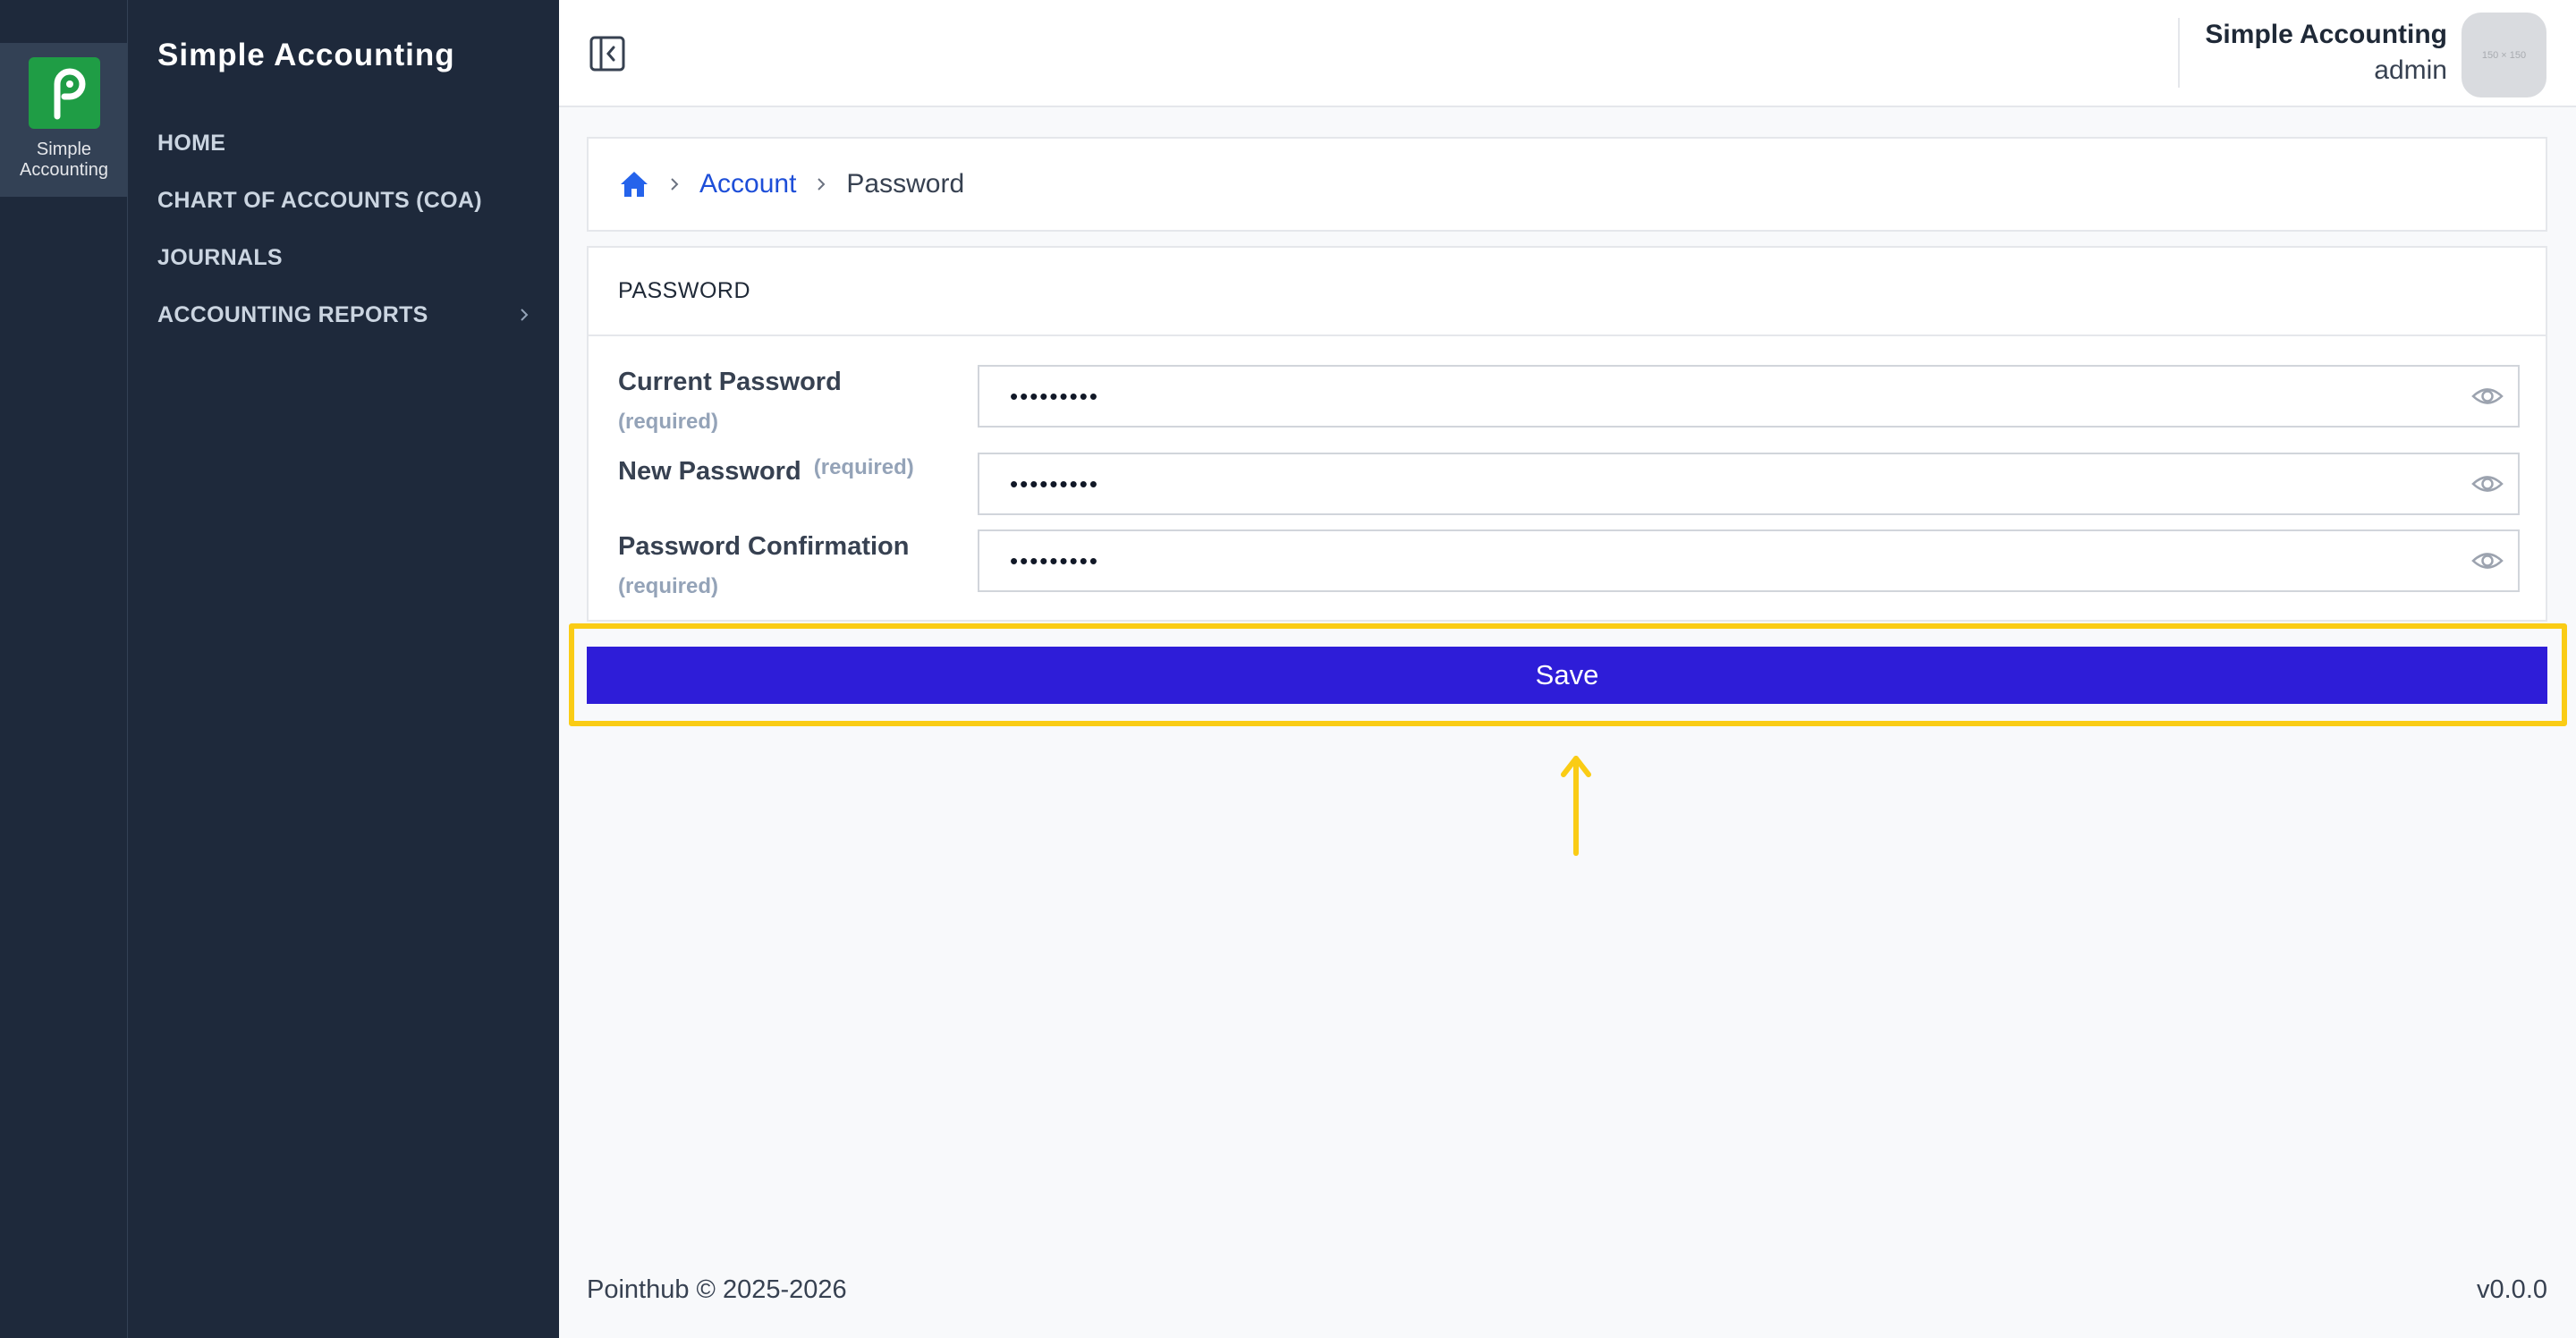 The width and height of the screenshot is (2576, 1338). Describe the element at coordinates (220, 257) in the screenshot. I see `sidebar-item-label: JOURNALS` at that location.